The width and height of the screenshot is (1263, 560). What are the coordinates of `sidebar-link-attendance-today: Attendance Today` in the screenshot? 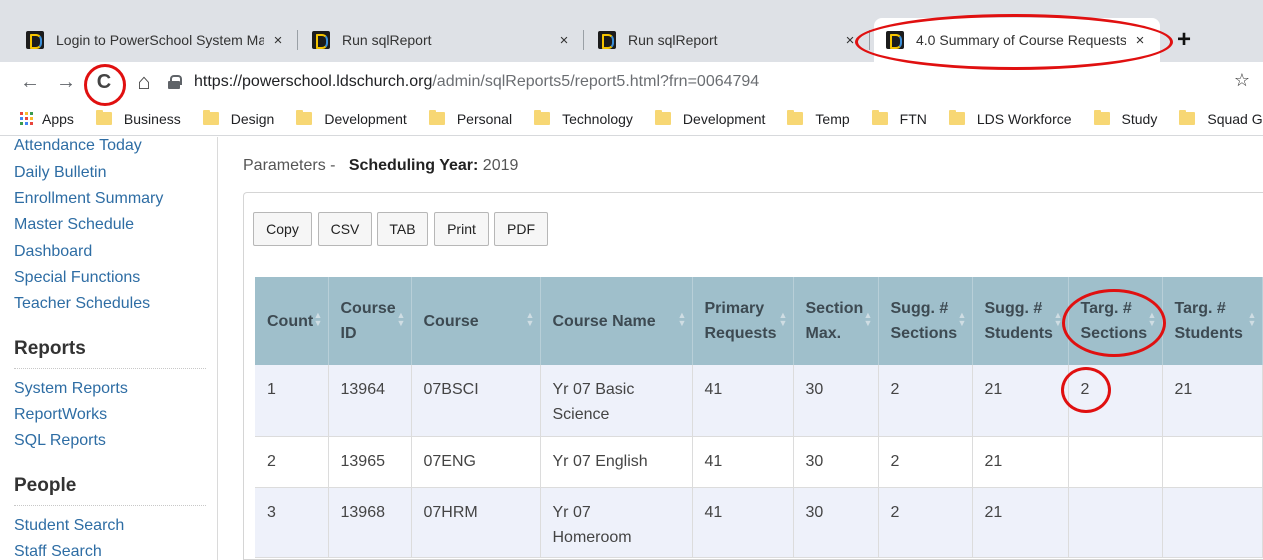 It's located at (78, 146).